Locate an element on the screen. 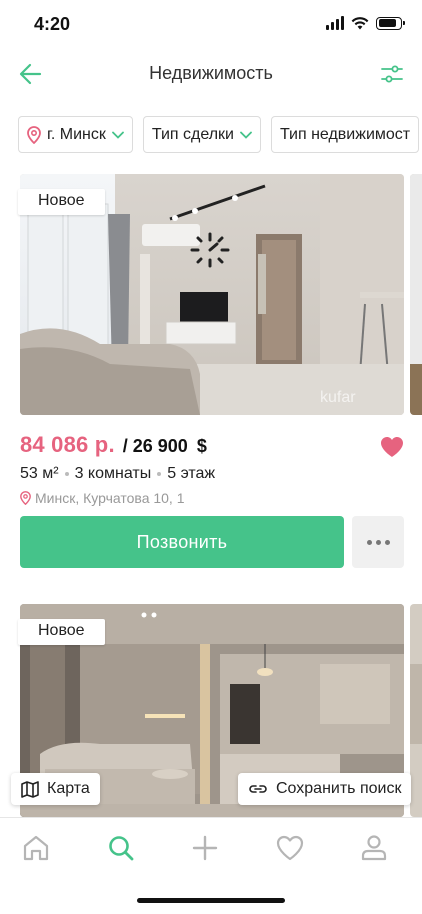 The height and width of the screenshot is (914, 422). address-text: Минск, Курчатова 10, 1 is located at coordinates (110, 498).